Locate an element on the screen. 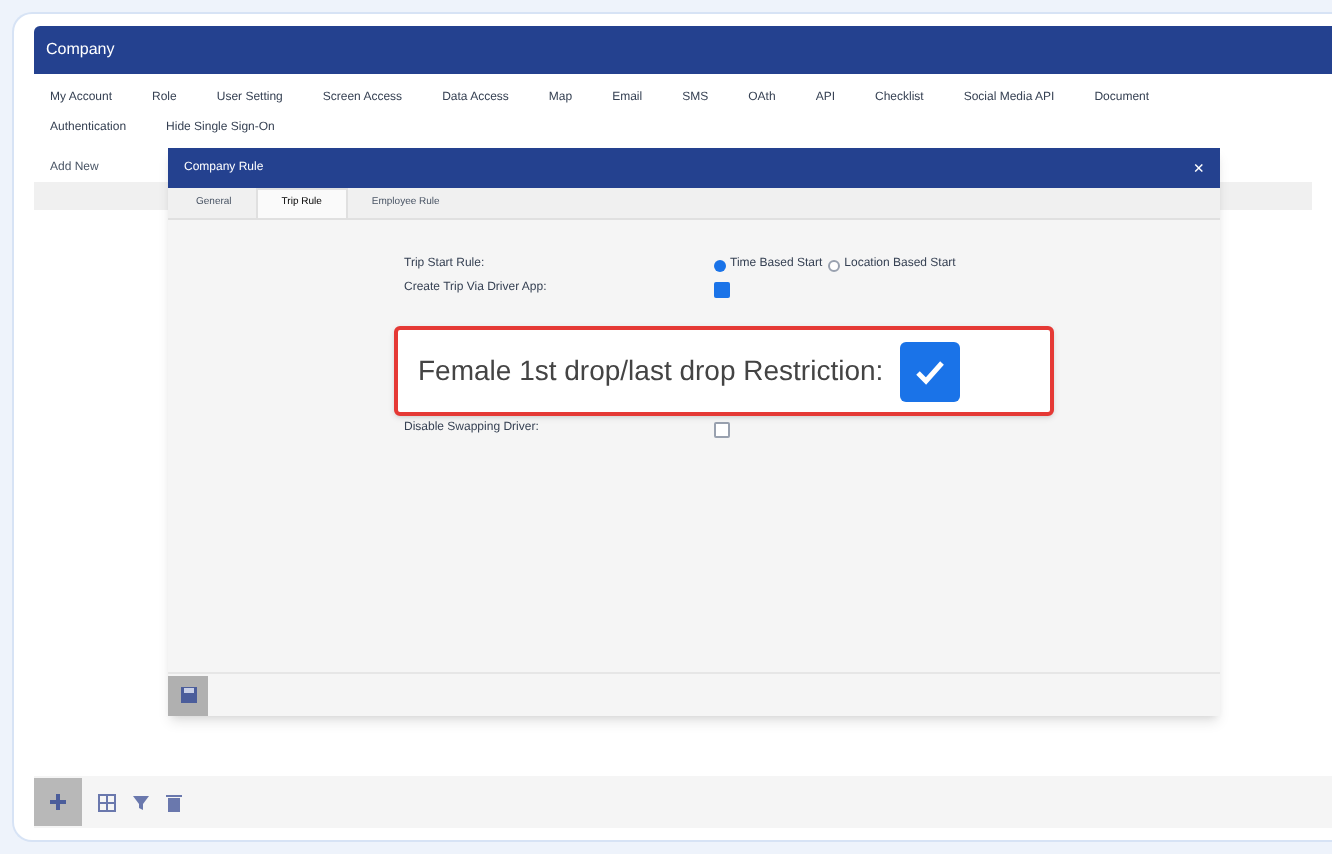 The height and width of the screenshot is (854, 1332). save-icon is located at coordinates (188, 695).